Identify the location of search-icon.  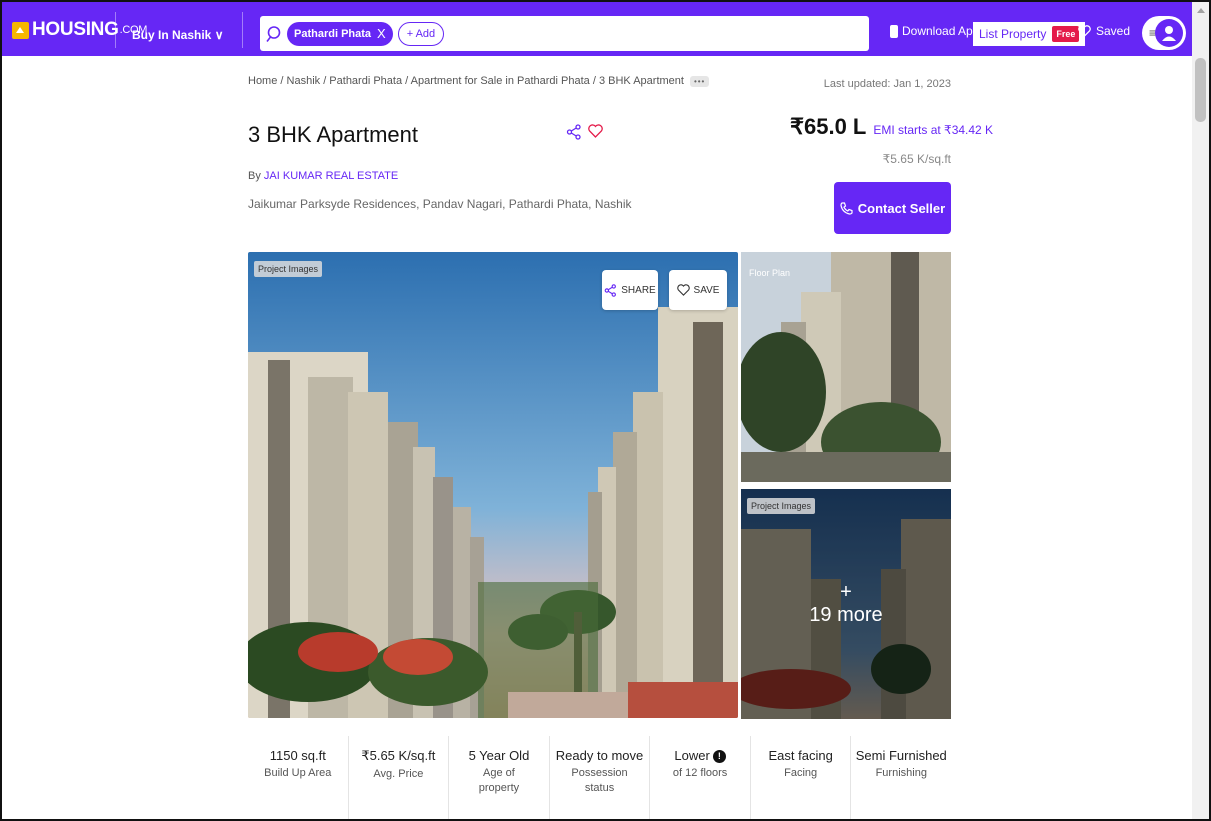
(273, 33).